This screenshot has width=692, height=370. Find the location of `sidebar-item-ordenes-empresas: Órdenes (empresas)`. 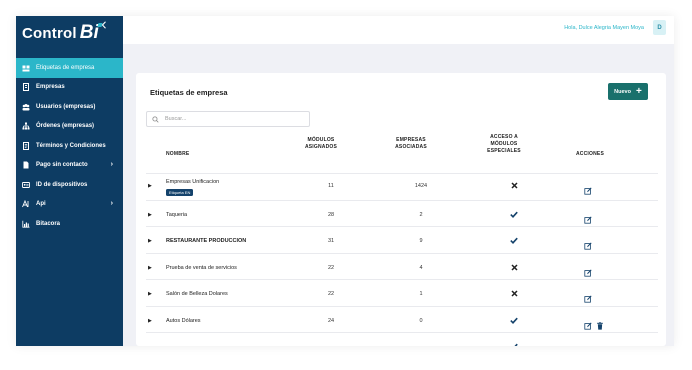

sidebar-item-ordenes-empresas: Órdenes (empresas) is located at coordinates (69, 127).